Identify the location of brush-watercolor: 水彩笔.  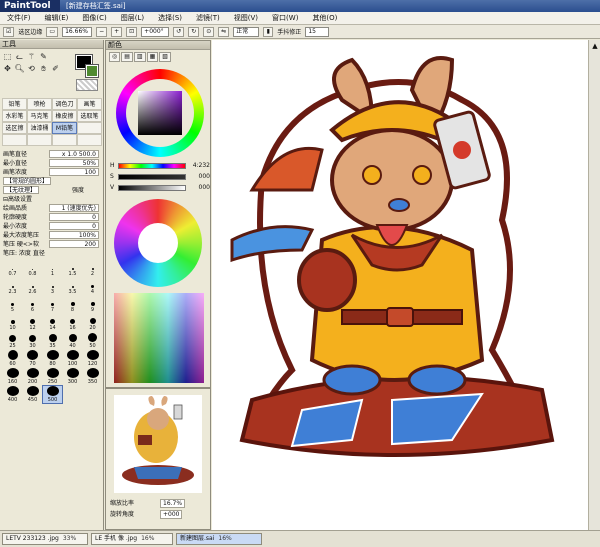
(14, 116).